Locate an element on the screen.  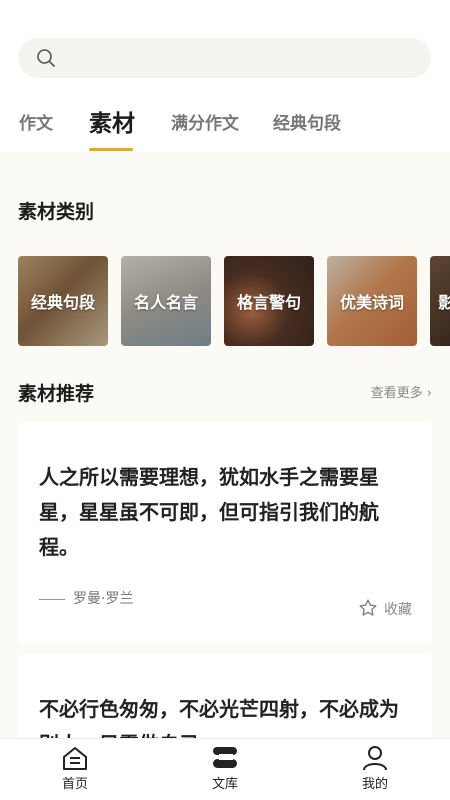
nav-profile: 我的 is located at coordinates (375, 768).